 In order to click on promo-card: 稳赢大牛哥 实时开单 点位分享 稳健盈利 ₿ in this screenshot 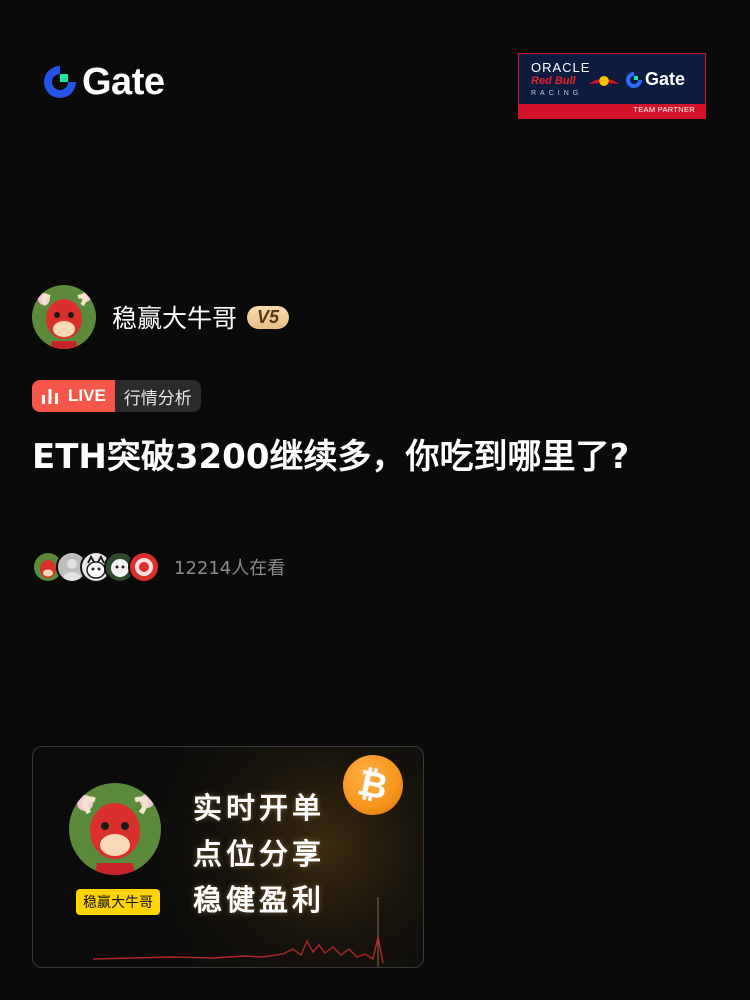, I will do `click(228, 857)`.